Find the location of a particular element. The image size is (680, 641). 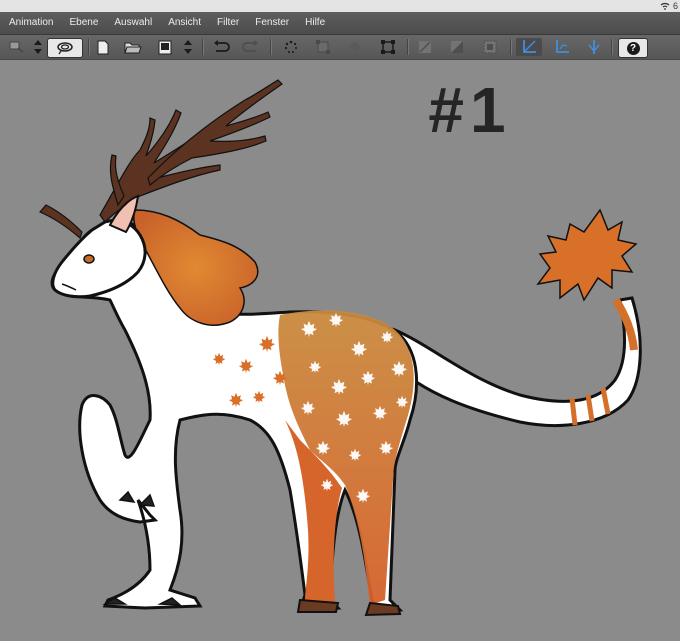

crop-button is located at coordinates (388, 47).